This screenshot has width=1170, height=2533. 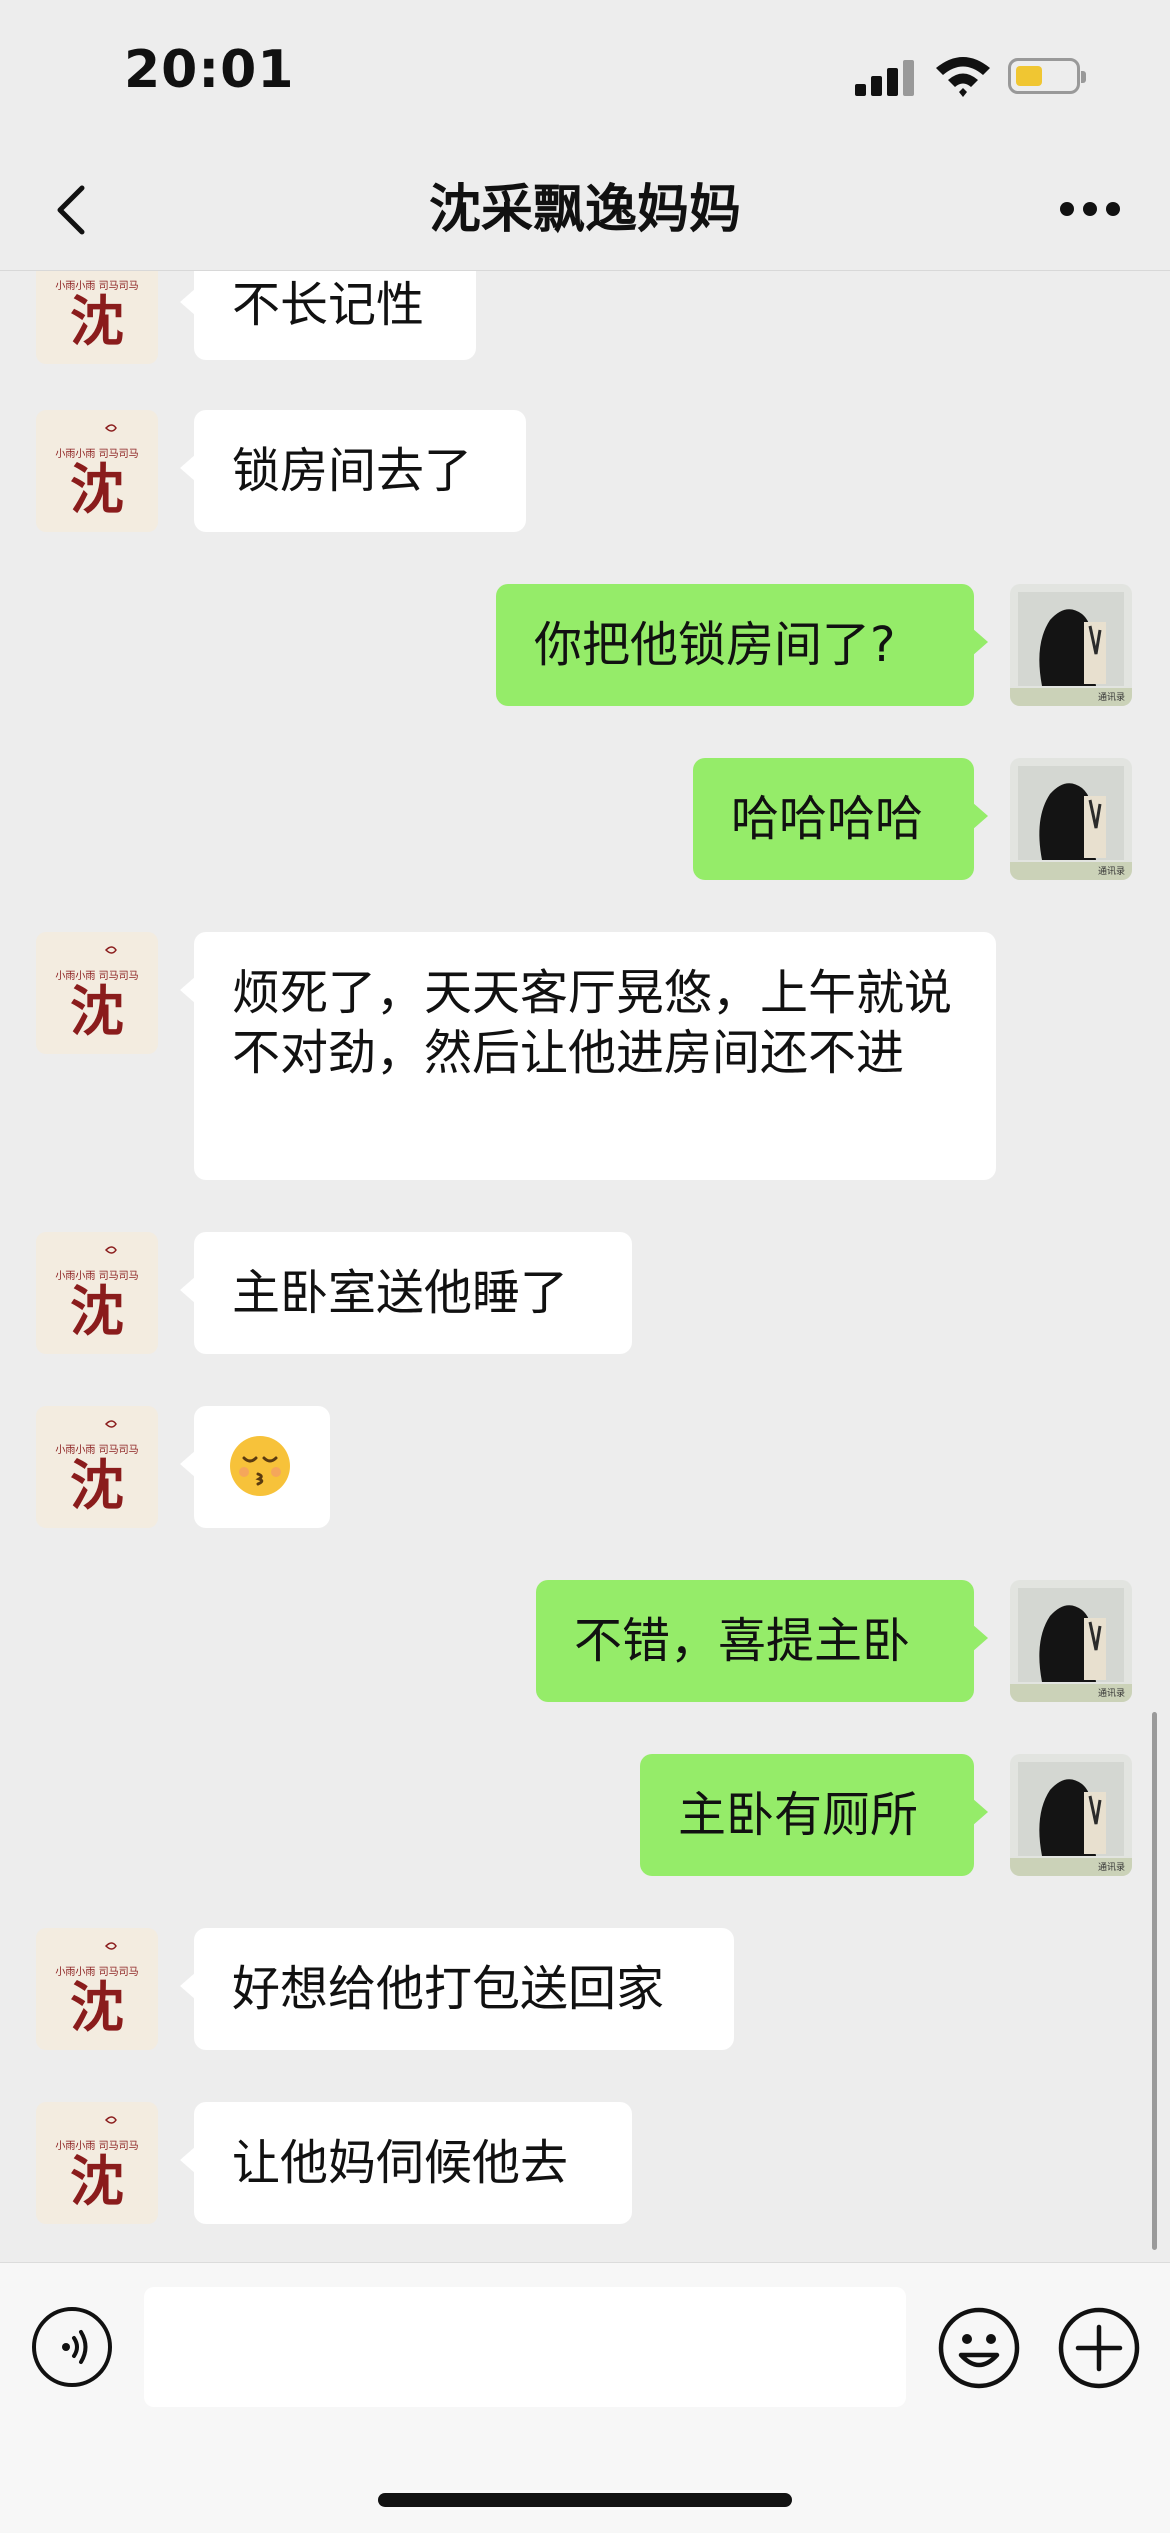 I want to click on battery-icon, so click(x=1047, y=76).